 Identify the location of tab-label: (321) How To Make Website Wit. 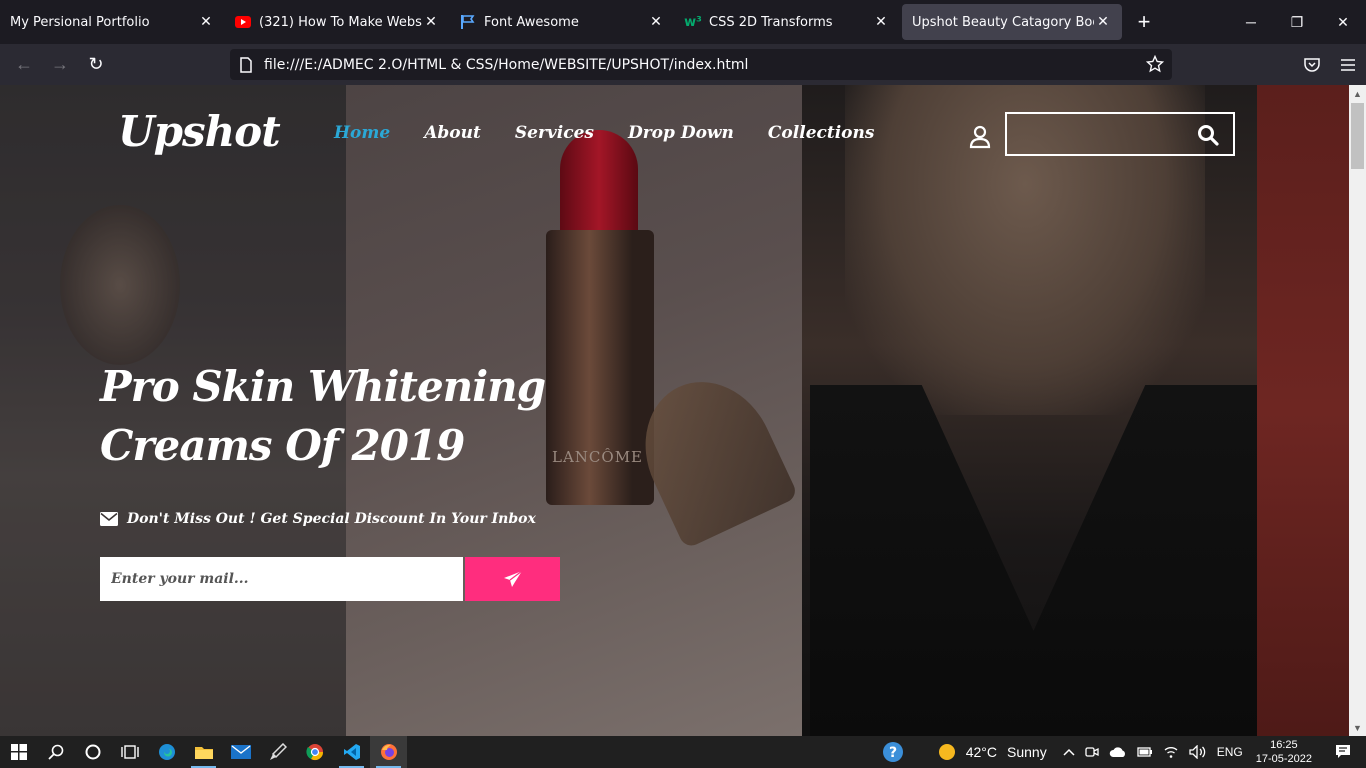
(340, 22).